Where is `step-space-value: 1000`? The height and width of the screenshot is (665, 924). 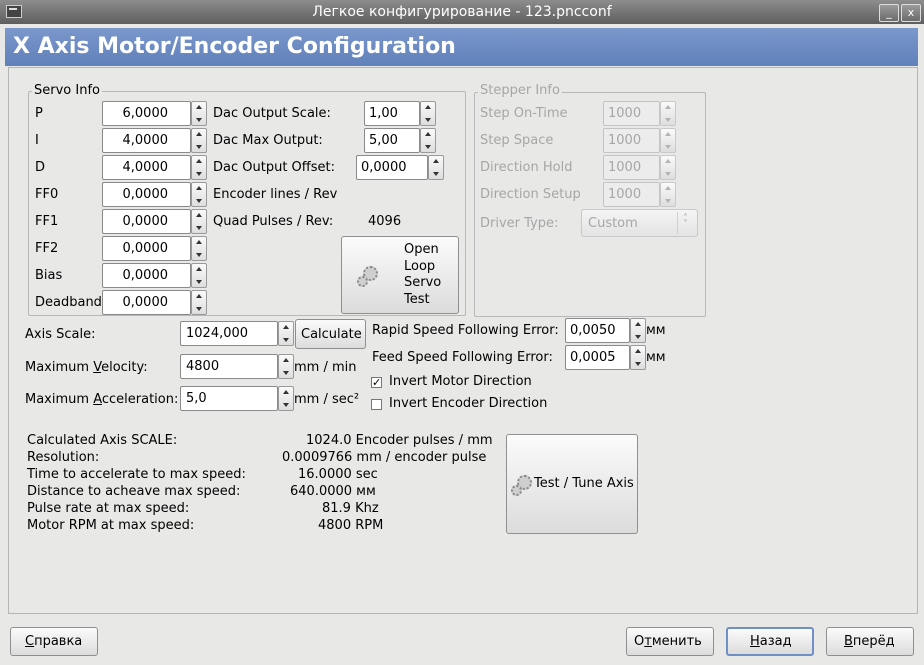
step-space-value: 1000 is located at coordinates (625, 140).